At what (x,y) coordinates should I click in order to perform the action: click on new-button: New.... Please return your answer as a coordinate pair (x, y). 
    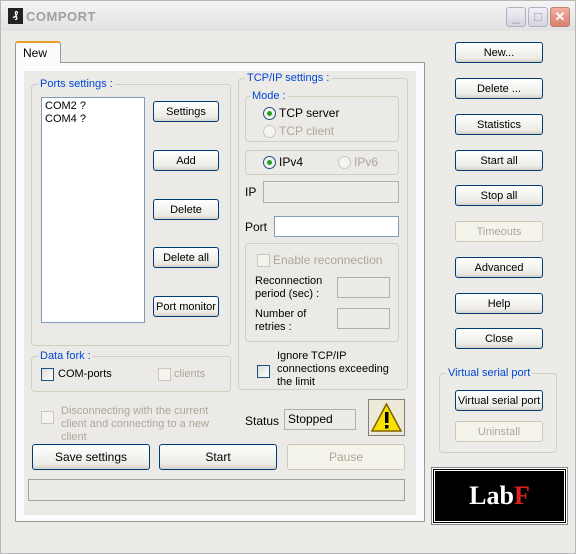
    Looking at the image, I should click on (499, 52).